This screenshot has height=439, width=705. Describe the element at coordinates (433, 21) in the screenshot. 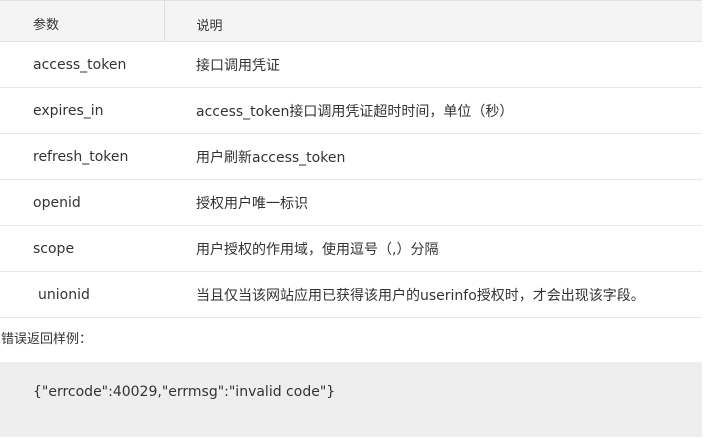

I see `column-header-desc: 说明` at that location.